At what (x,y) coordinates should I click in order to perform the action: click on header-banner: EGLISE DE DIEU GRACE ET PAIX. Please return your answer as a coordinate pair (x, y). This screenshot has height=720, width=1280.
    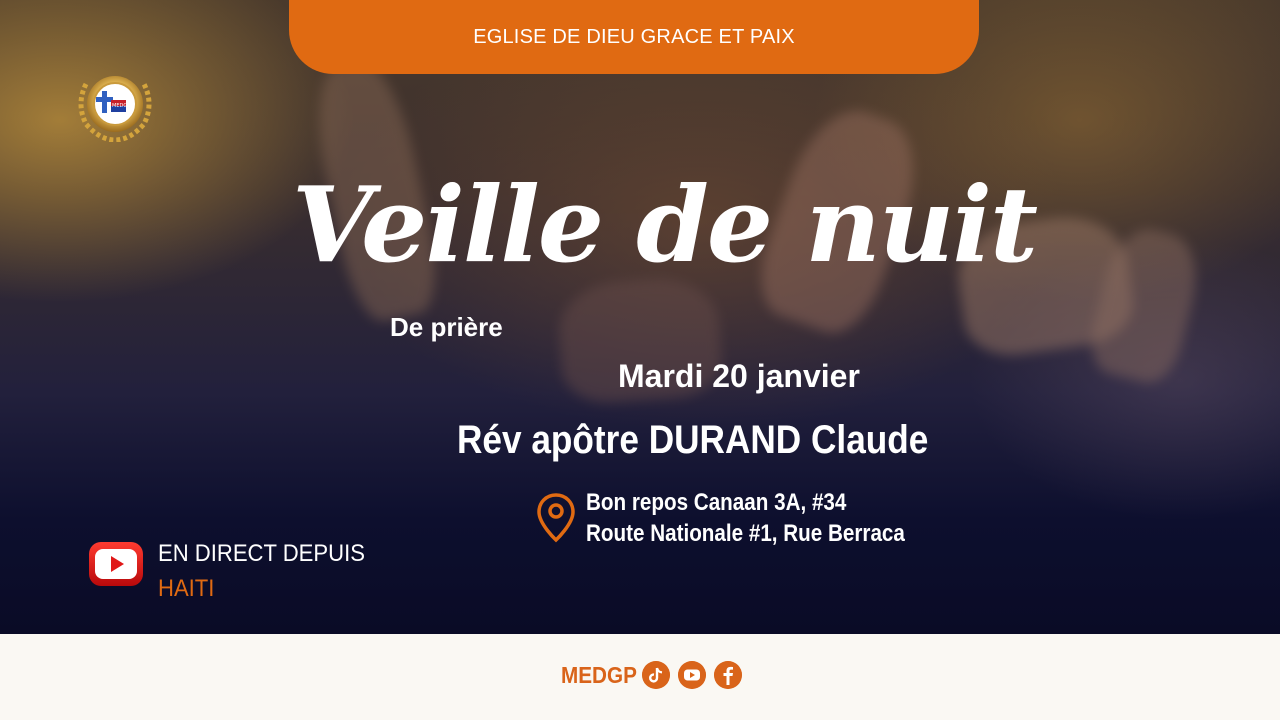
    Looking at the image, I should click on (634, 37).